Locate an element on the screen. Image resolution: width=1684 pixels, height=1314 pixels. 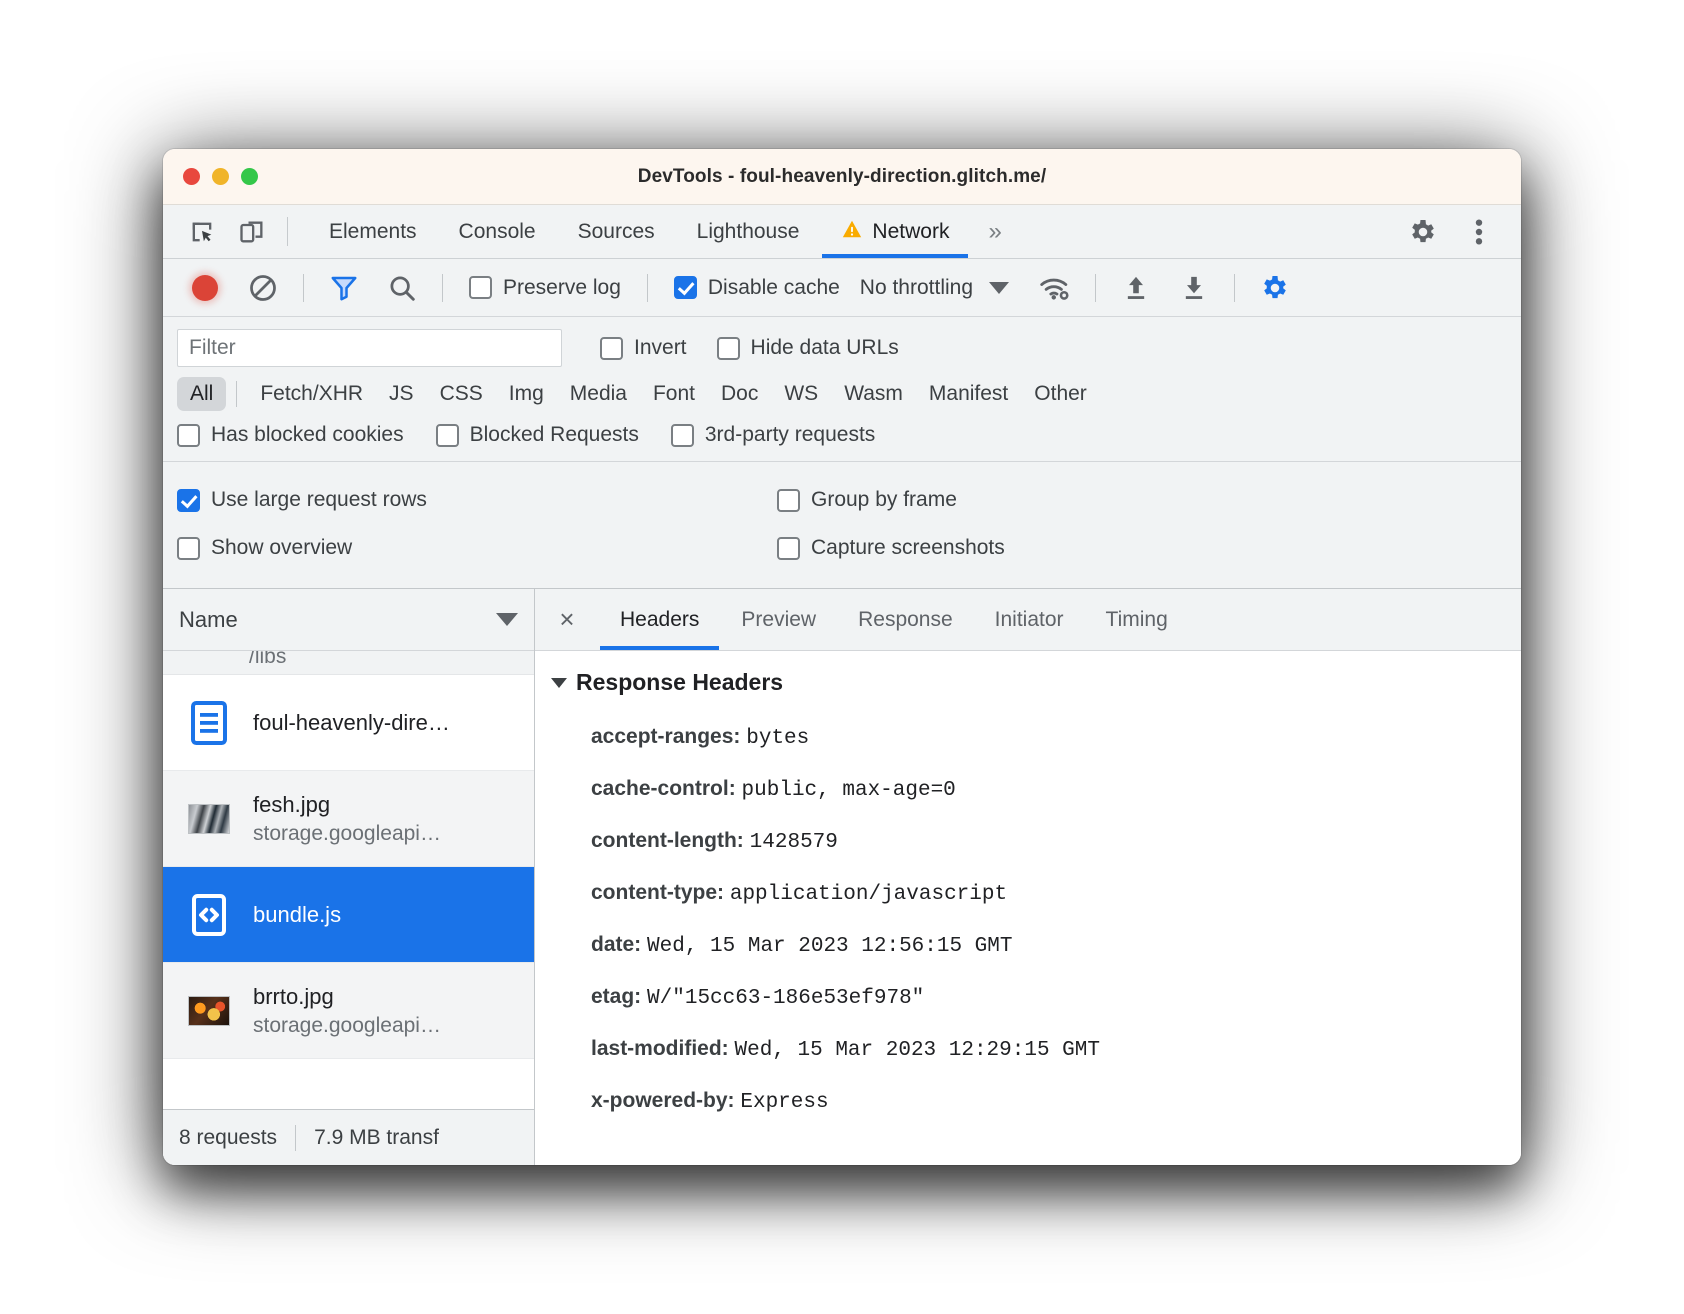
header-value: Wed, 15 Mar 2023 12:56:15 GMT is located at coordinates (830, 946).